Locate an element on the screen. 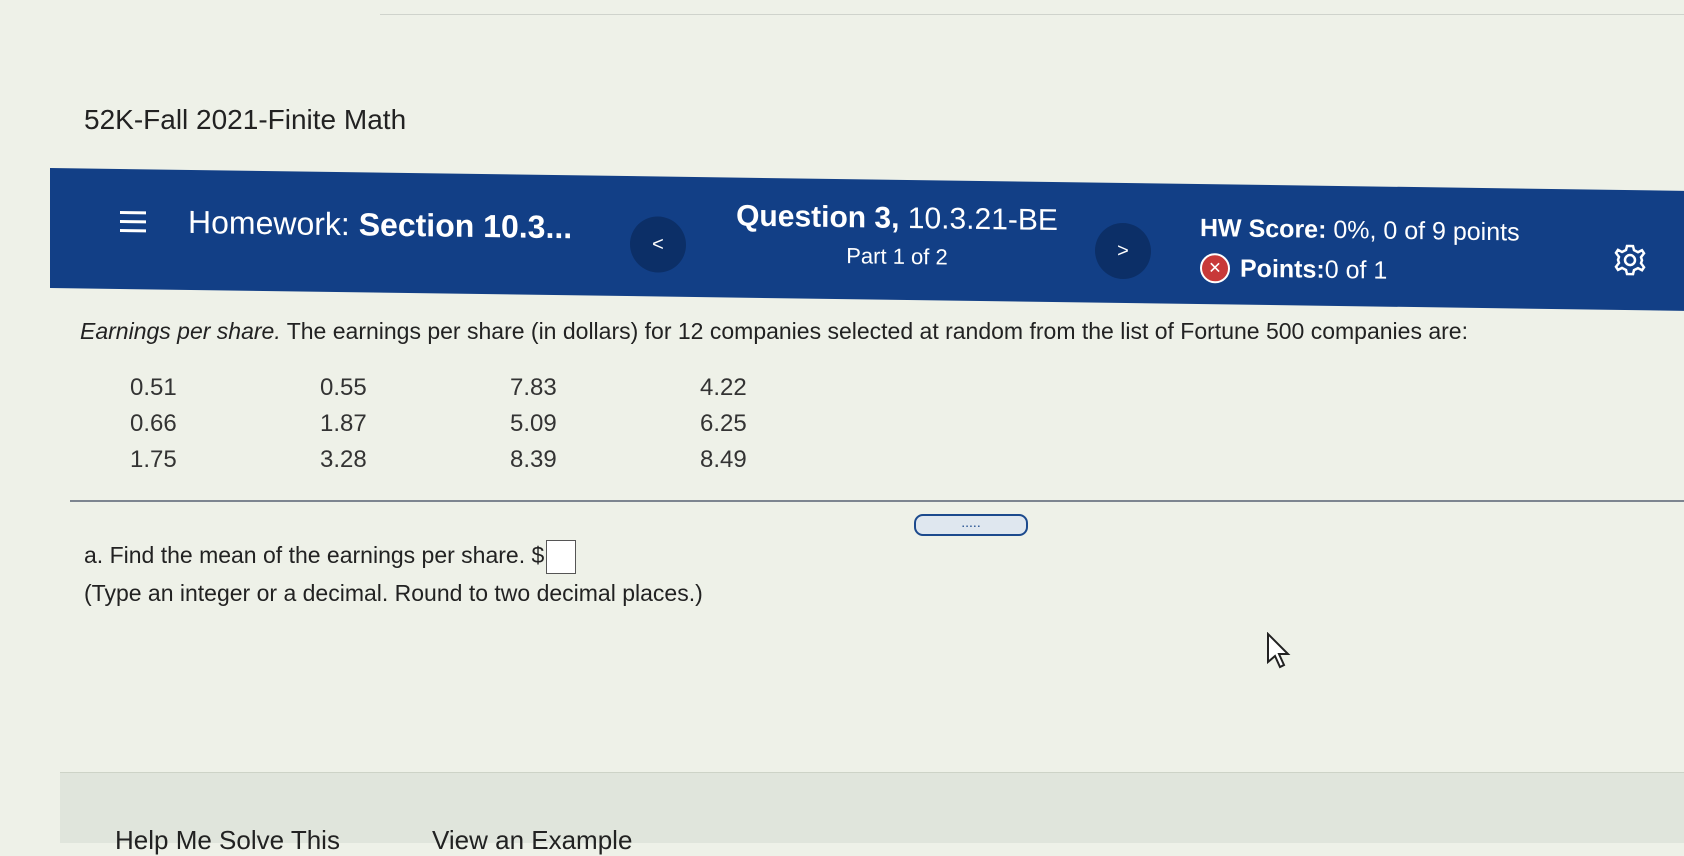 The height and width of the screenshot is (856, 1684). data-cell: 1.87 is located at coordinates (343, 423).